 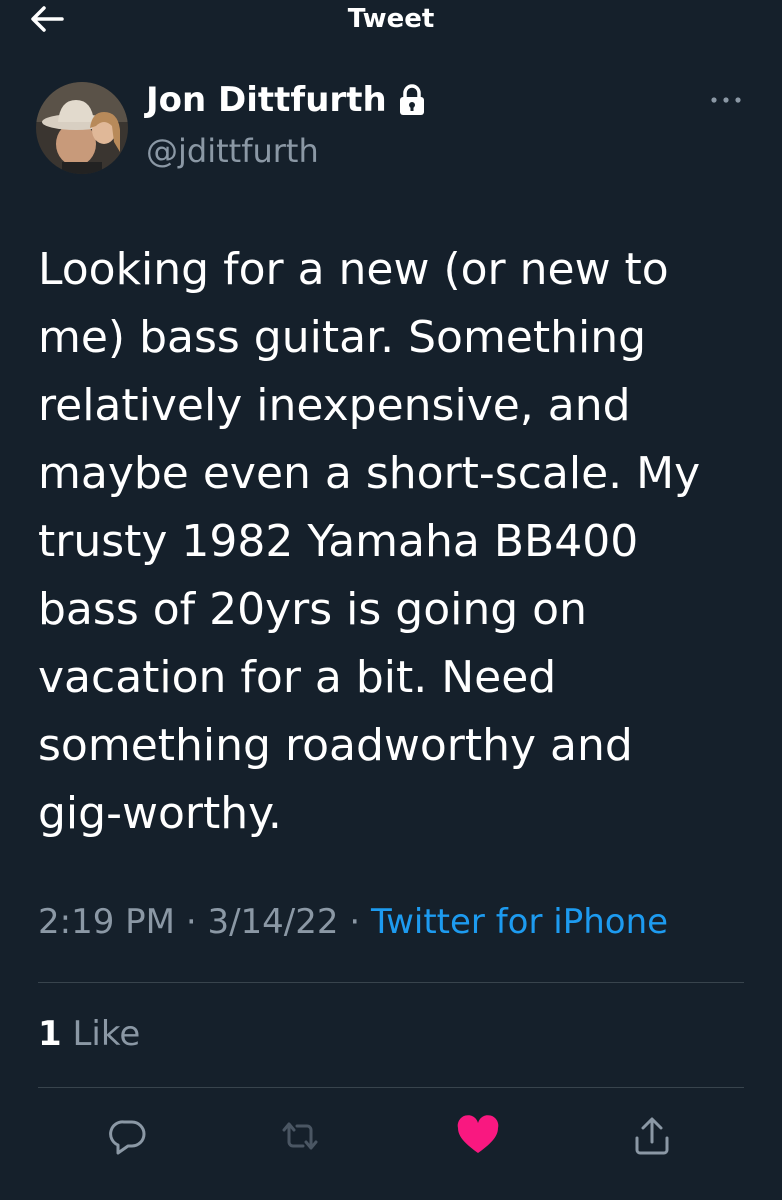 I want to click on share-icon, so click(x=652, y=1136).